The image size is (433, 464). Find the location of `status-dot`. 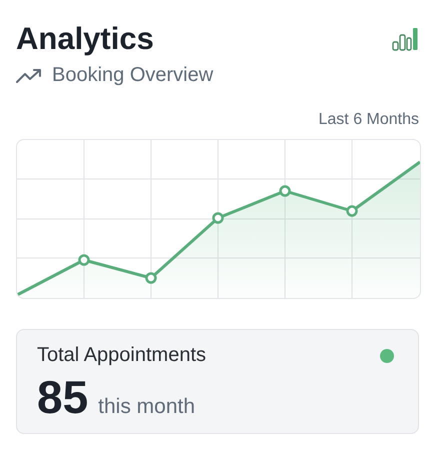

status-dot is located at coordinates (387, 355).